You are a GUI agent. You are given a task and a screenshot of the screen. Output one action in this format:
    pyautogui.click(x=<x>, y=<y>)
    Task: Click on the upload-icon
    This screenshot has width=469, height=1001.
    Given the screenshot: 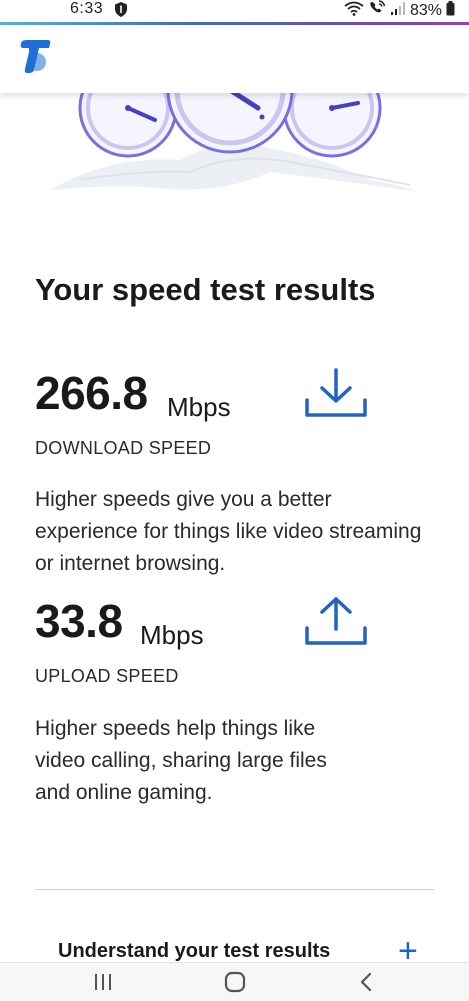 What is the action you would take?
    pyautogui.click(x=336, y=623)
    